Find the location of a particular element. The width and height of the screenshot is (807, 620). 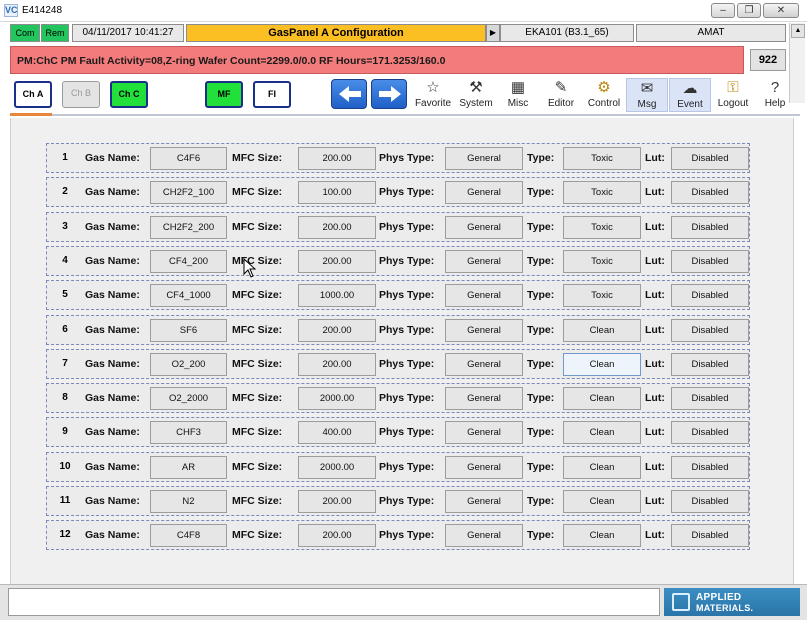

com-indicator: Com is located at coordinates (25, 33).